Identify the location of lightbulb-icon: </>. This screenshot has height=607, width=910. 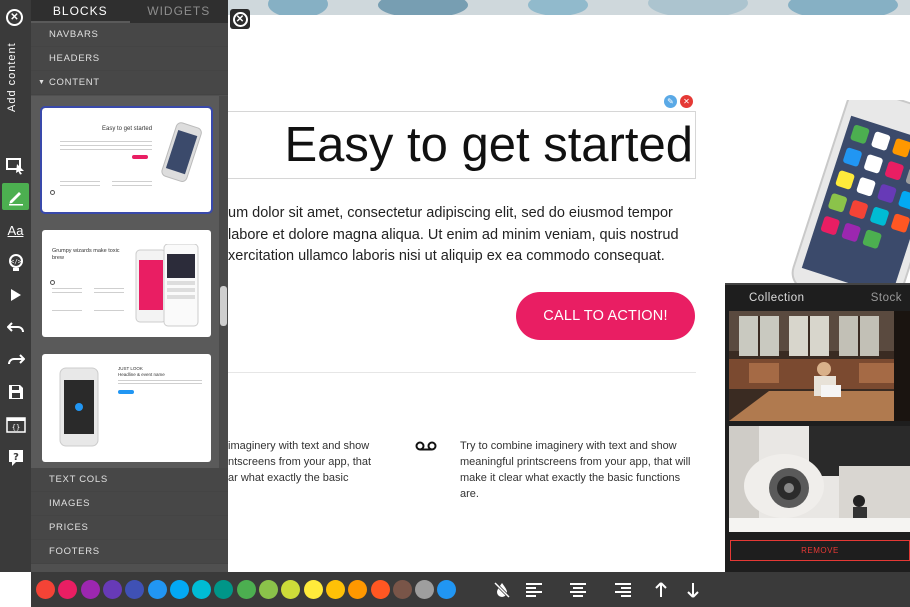
(15, 262).